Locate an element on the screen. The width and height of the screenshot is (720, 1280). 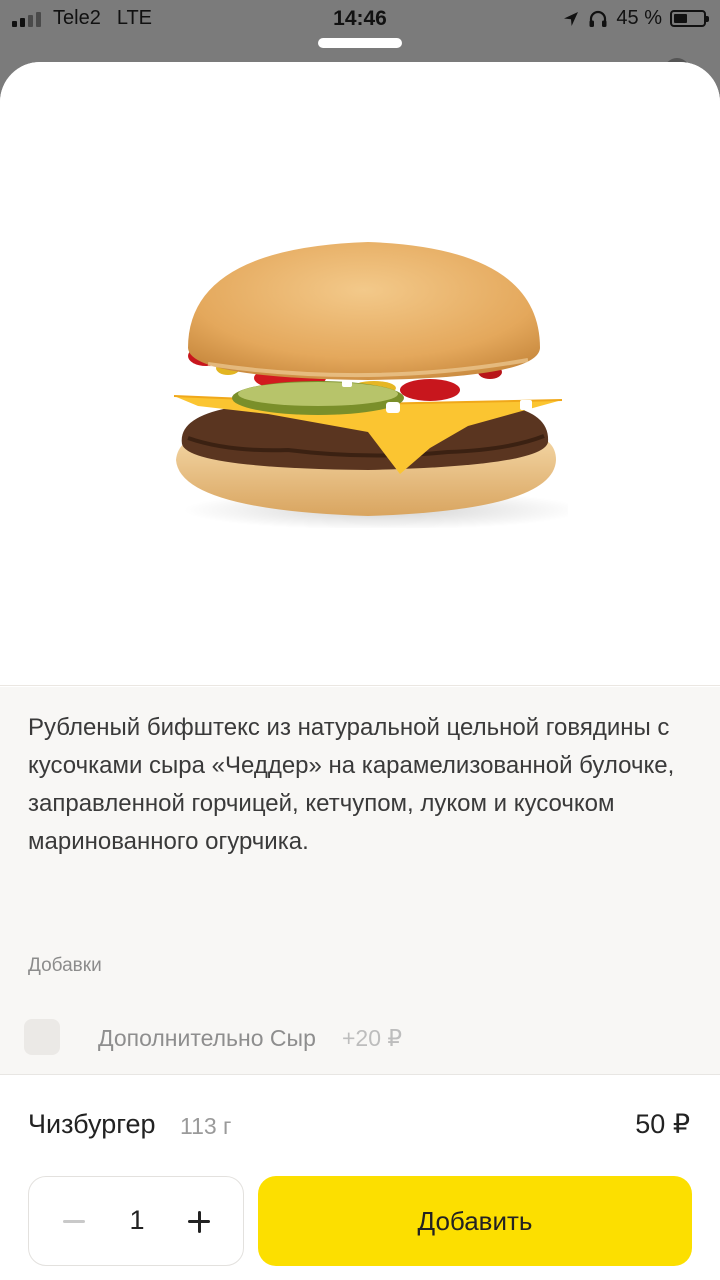
addon-row-extra-cheese: Дополнительно Сыр +20 ₽ is located at coordinates (360, 1041).